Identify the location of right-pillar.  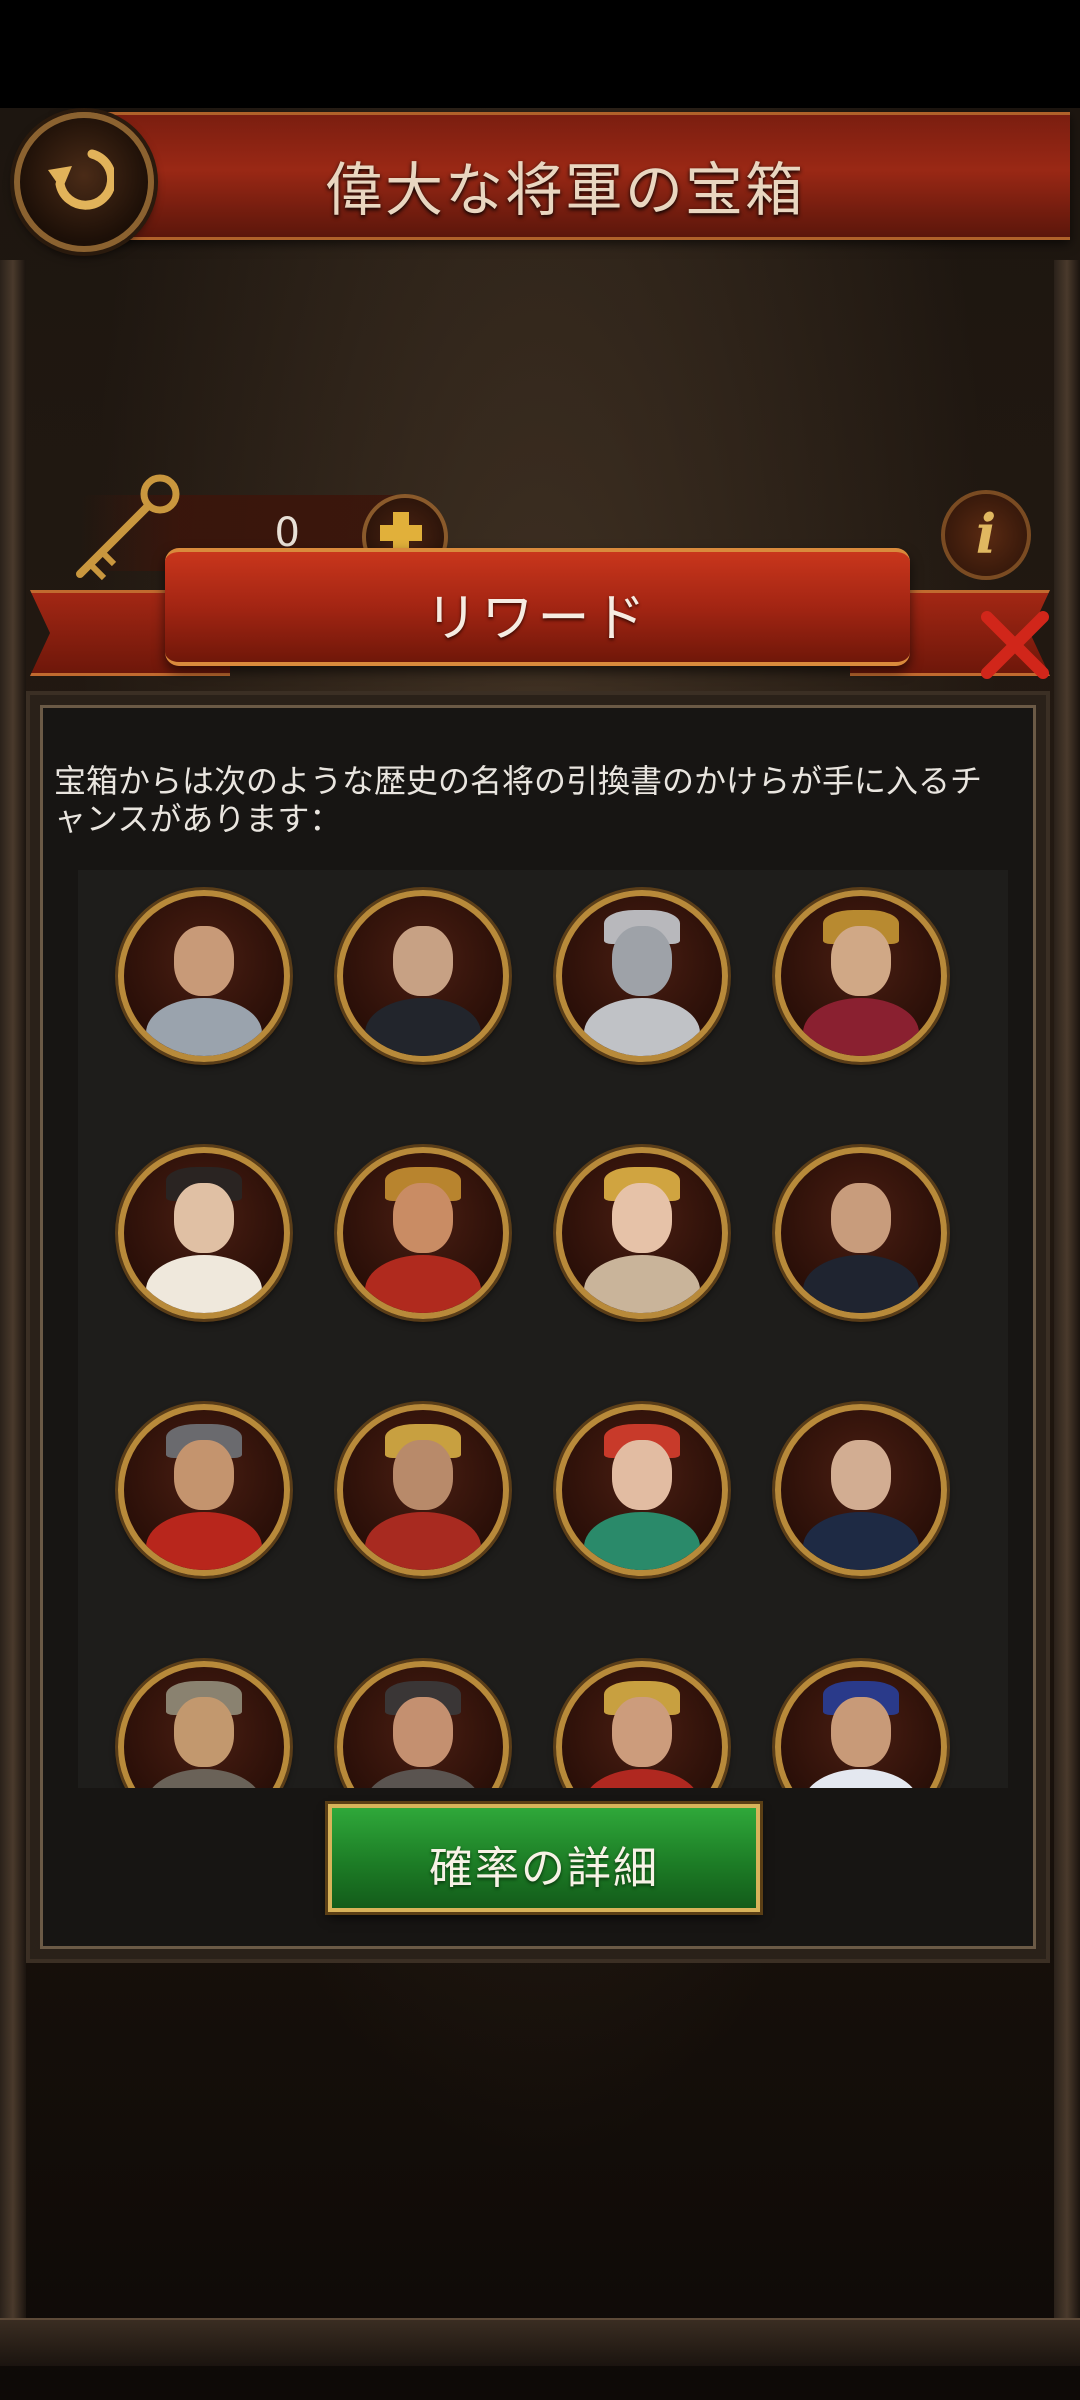
(1067, 1305).